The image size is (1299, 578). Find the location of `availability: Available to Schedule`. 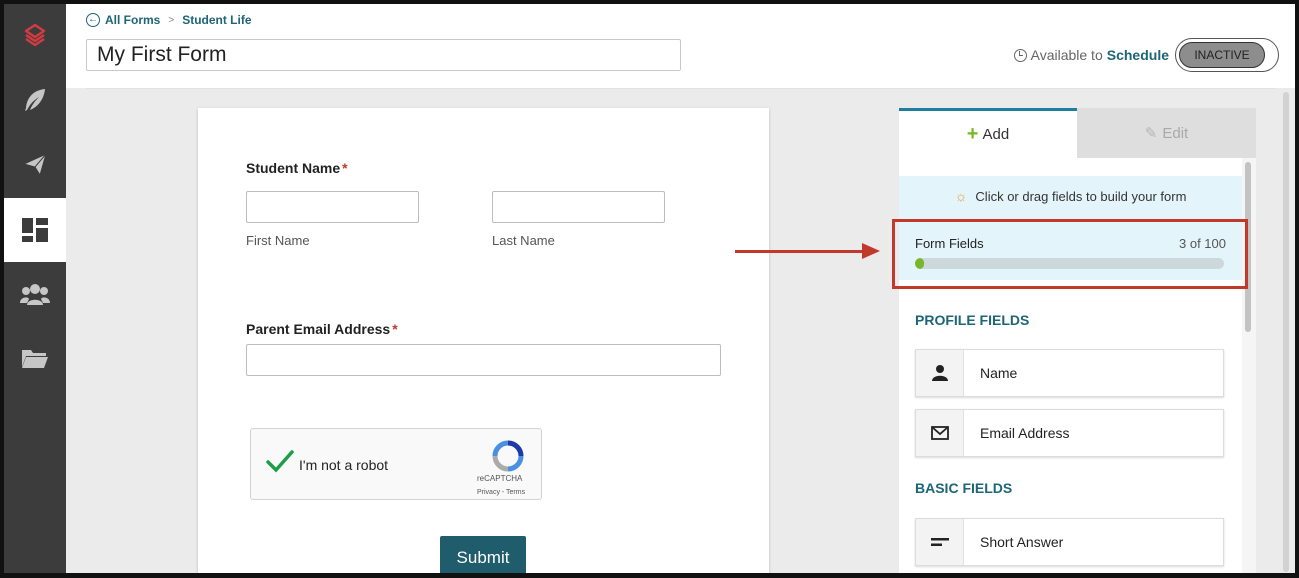

availability: Available to Schedule is located at coordinates (1091, 55).